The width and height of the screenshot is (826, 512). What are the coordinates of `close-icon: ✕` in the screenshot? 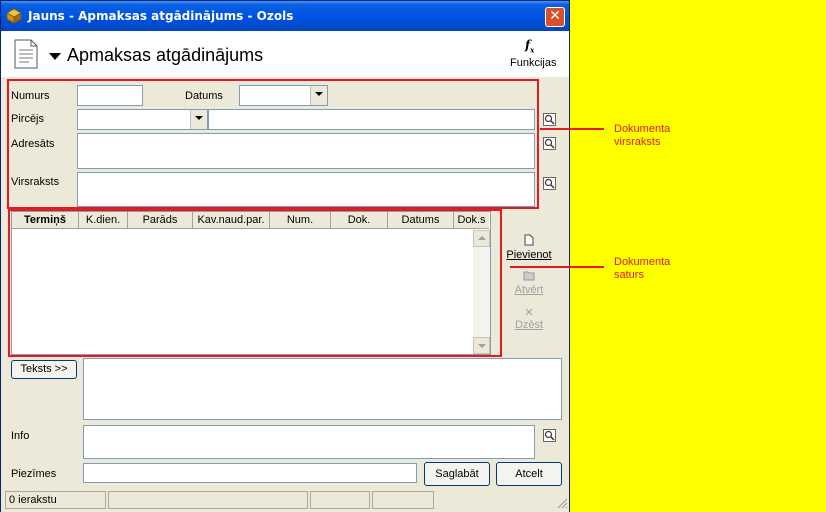 It's located at (555, 16).